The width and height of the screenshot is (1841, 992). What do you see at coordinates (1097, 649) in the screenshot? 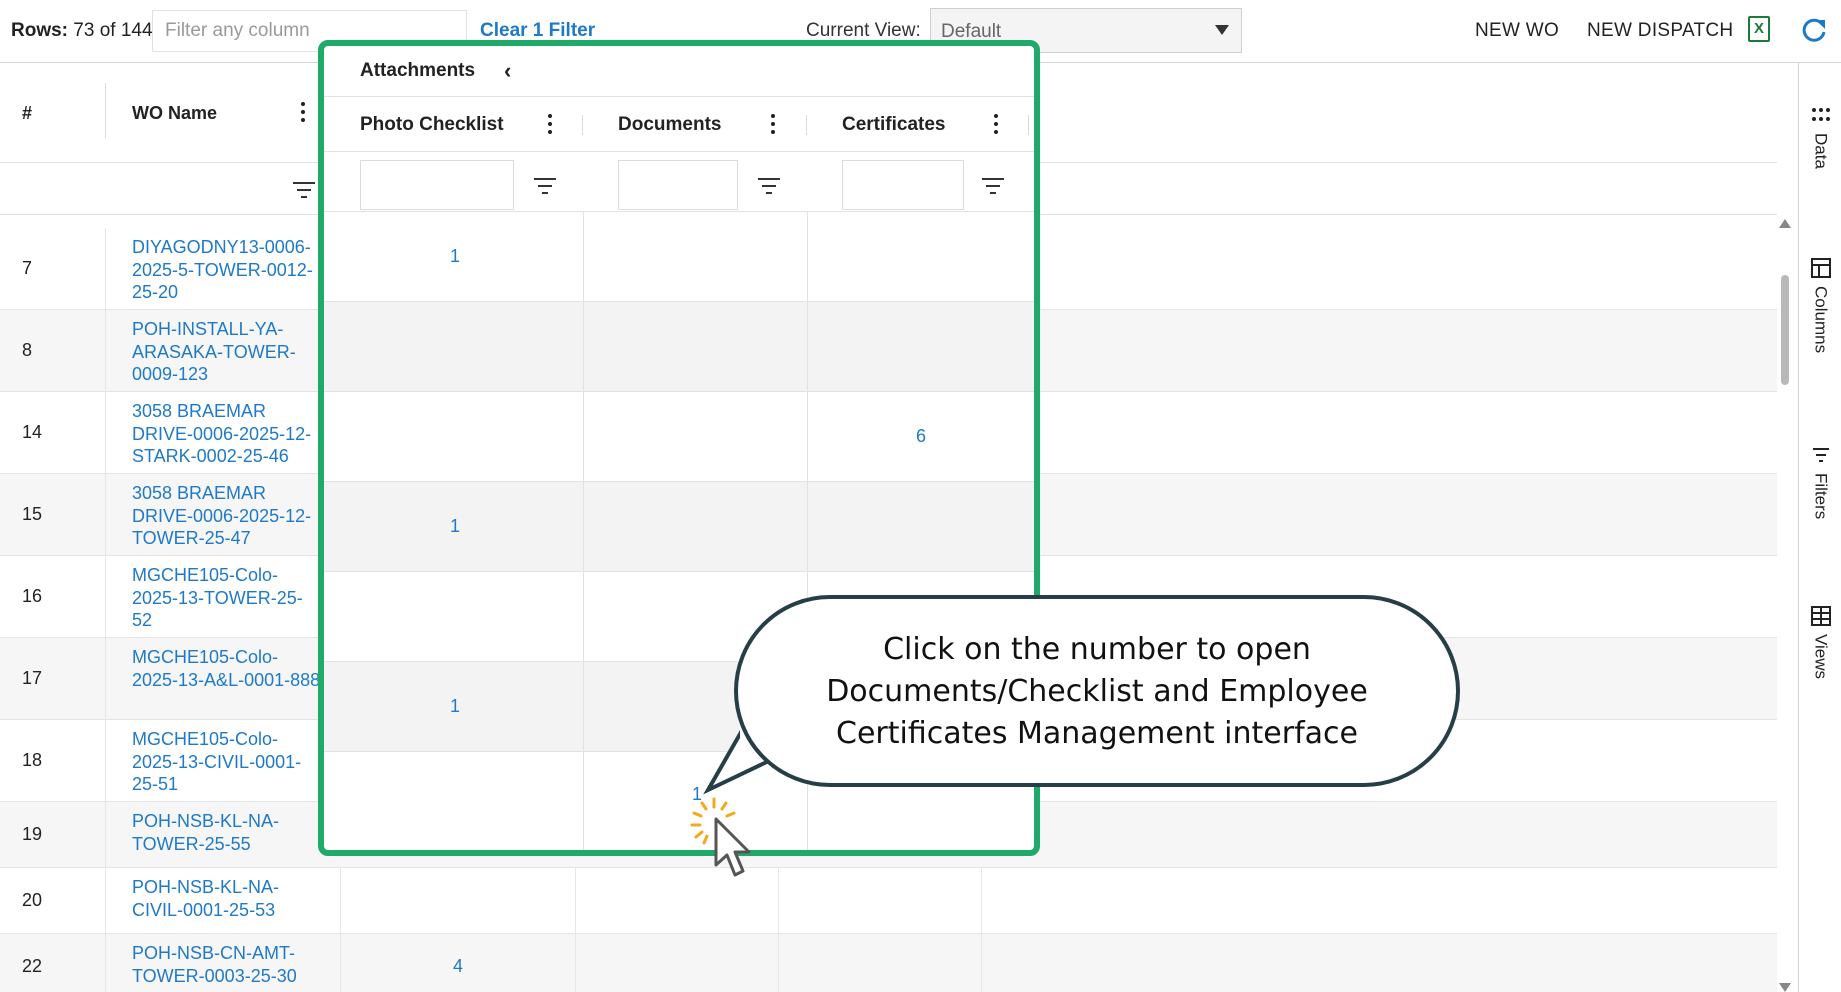
I see `callout-line-1: Click on the number to open` at bounding box center [1097, 649].